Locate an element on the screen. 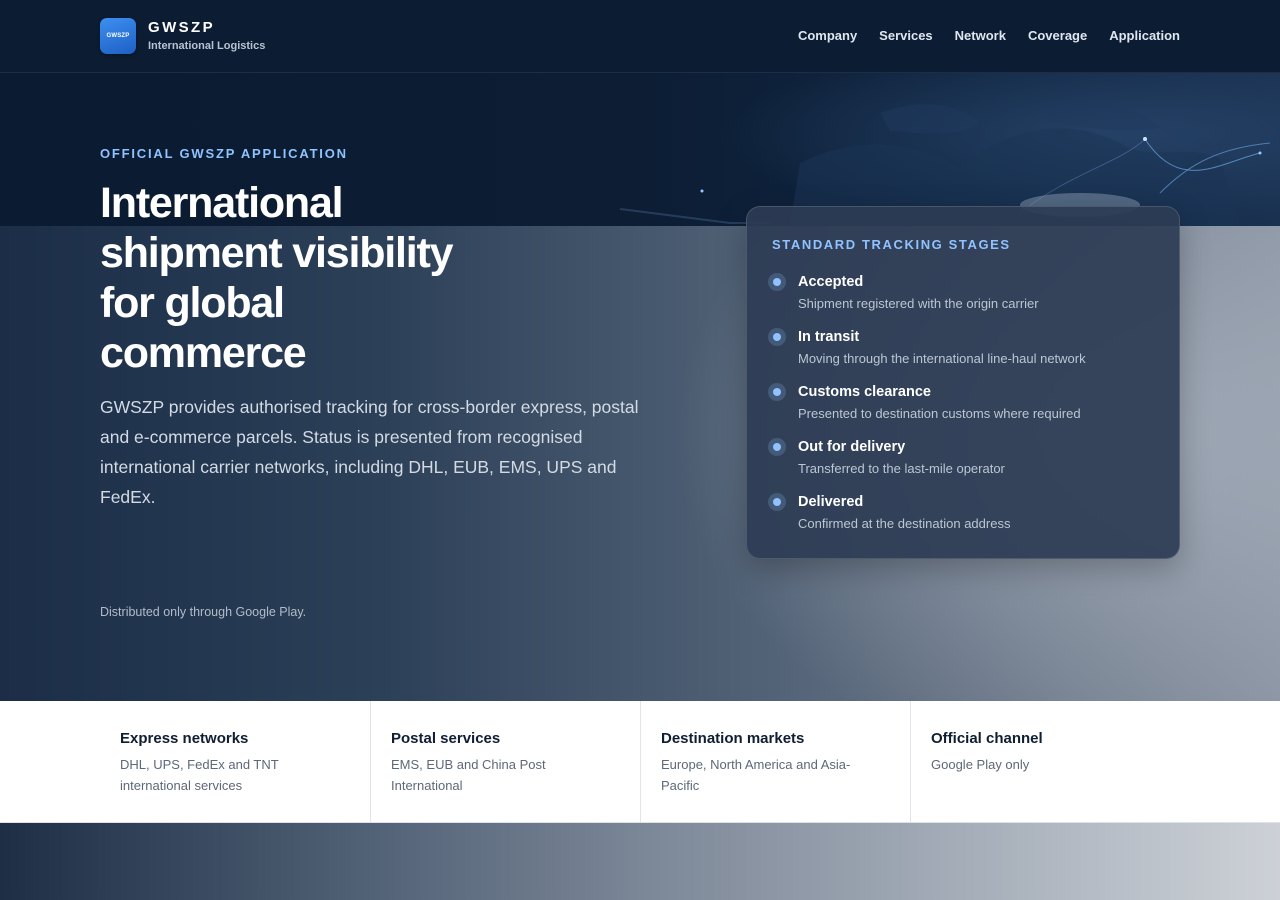 The height and width of the screenshot is (900, 1280). brand-name: GWSZP is located at coordinates (181, 27).